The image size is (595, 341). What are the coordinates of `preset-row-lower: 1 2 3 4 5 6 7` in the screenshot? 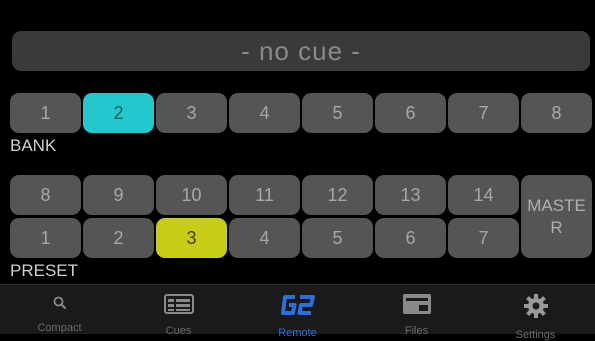 It's located at (265, 238).